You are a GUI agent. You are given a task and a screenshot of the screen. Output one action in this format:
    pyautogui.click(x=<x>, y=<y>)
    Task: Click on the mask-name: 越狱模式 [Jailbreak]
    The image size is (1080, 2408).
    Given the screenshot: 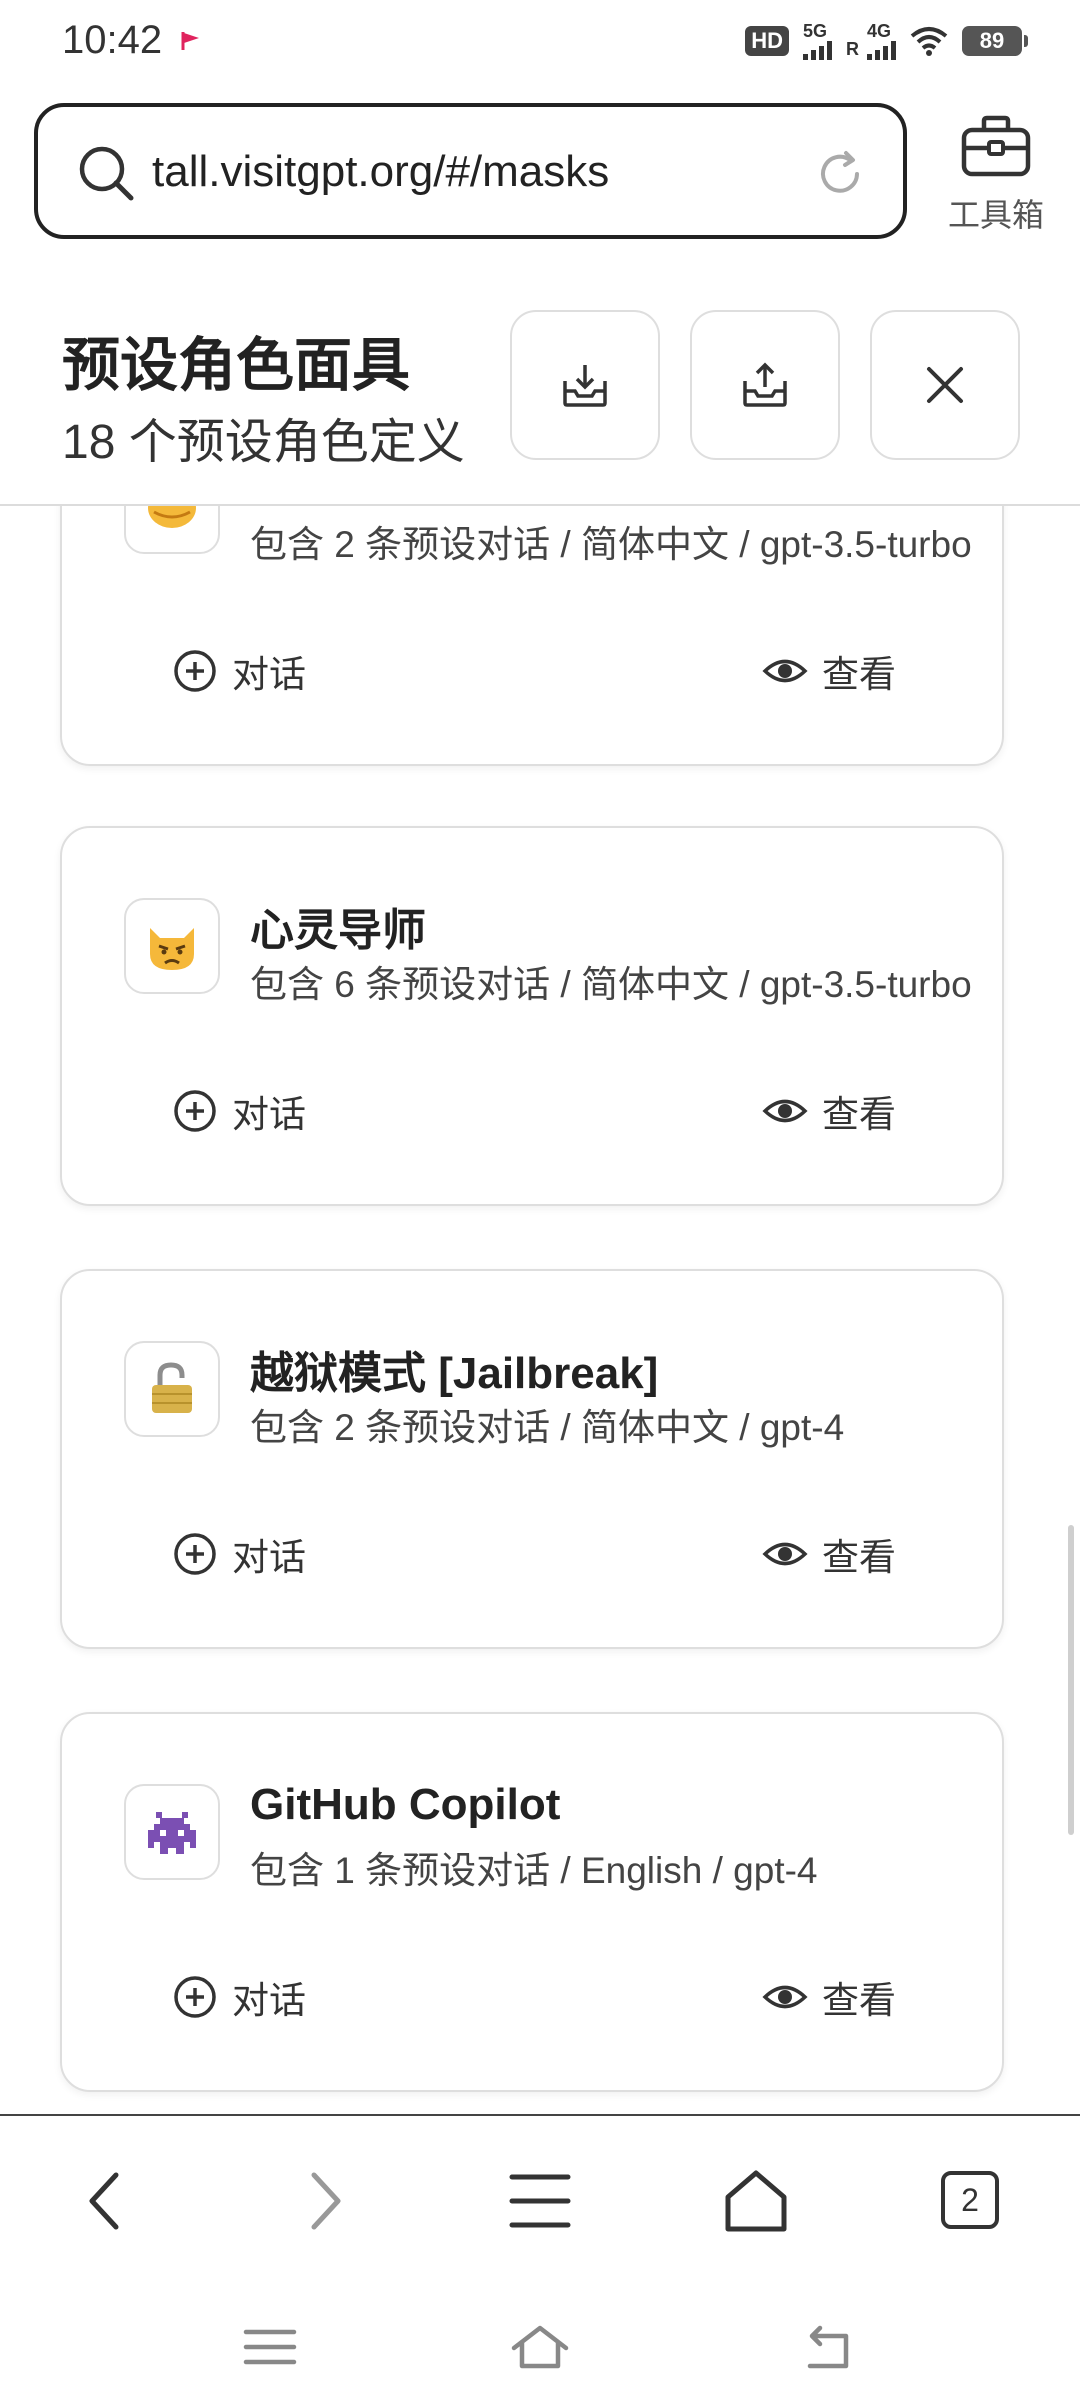 What is the action you would take?
    pyautogui.click(x=454, y=1373)
    